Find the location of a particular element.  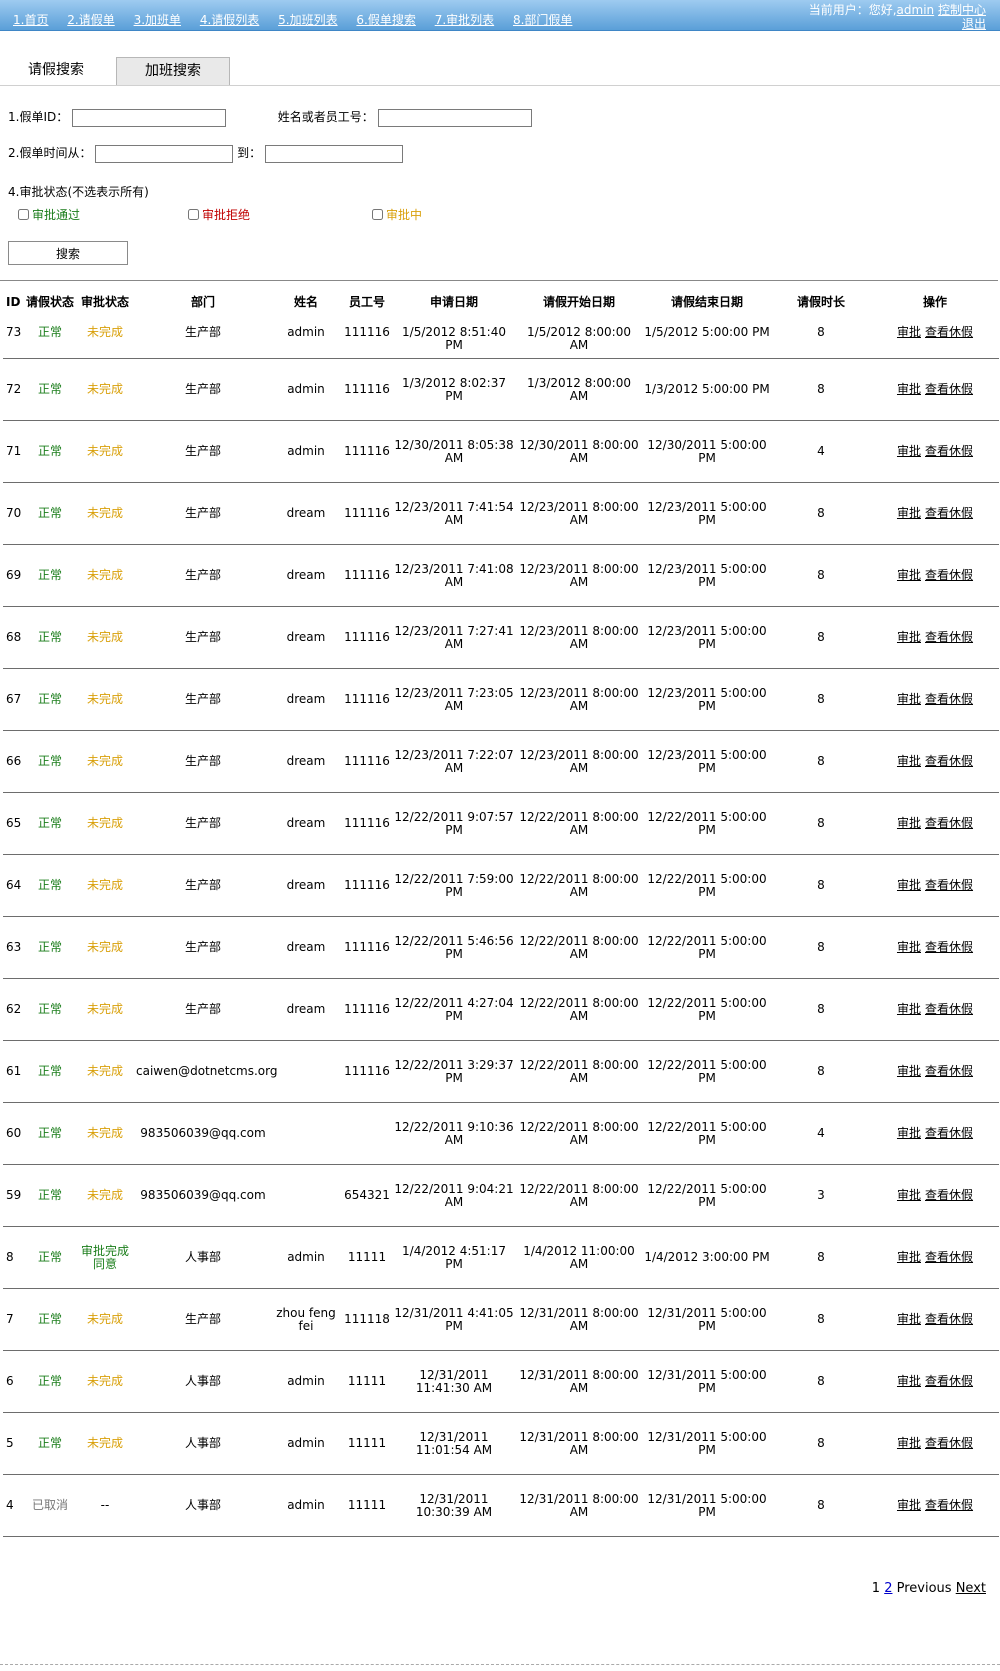

time-to-input is located at coordinates (333, 153).